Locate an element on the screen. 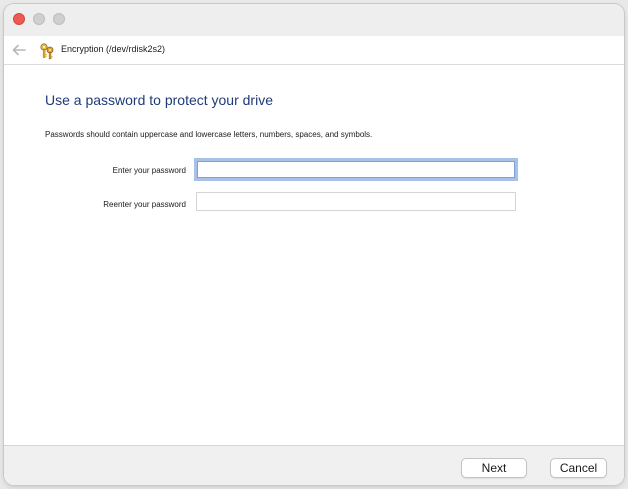  title-bar is located at coordinates (314, 20).